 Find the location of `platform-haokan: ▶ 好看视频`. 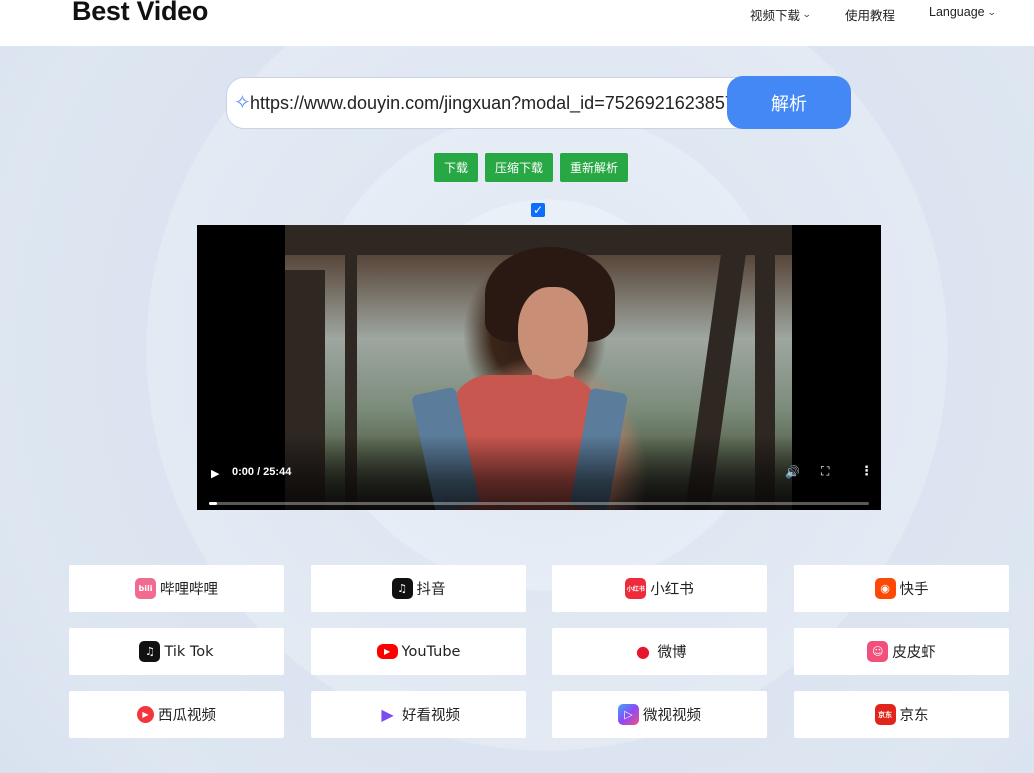

platform-haokan: ▶ 好看视频 is located at coordinates (418, 714).